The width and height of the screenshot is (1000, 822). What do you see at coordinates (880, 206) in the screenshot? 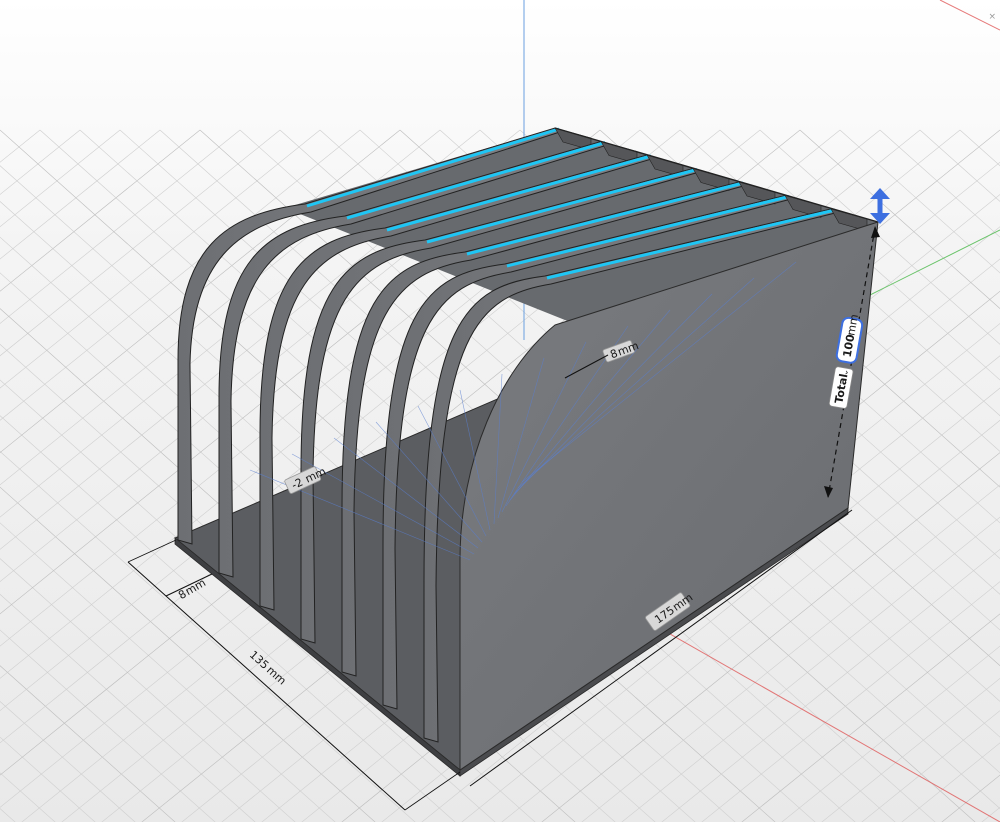
I see `double-arrow-vertical-icon` at bounding box center [880, 206].